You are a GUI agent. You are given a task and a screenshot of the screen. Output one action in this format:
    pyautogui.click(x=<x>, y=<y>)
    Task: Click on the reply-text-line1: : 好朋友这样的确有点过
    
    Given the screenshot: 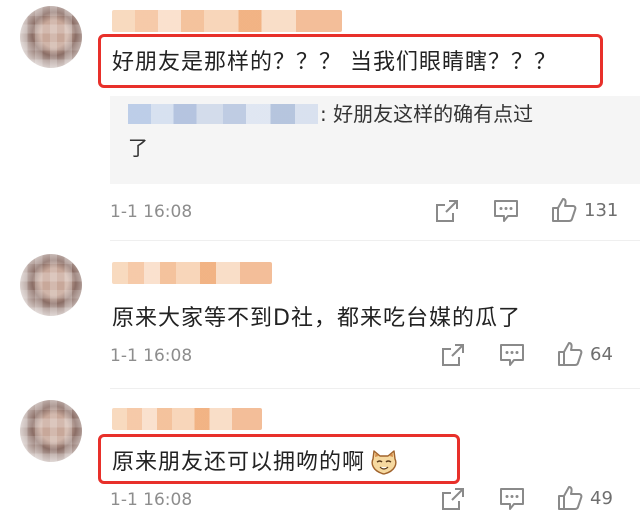 What is the action you would take?
    pyautogui.click(x=427, y=114)
    